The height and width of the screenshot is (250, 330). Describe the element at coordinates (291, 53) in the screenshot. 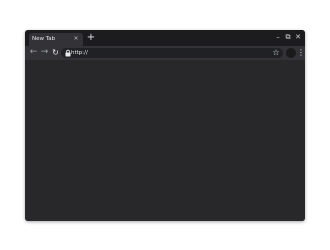

I see `profile-avatar` at that location.